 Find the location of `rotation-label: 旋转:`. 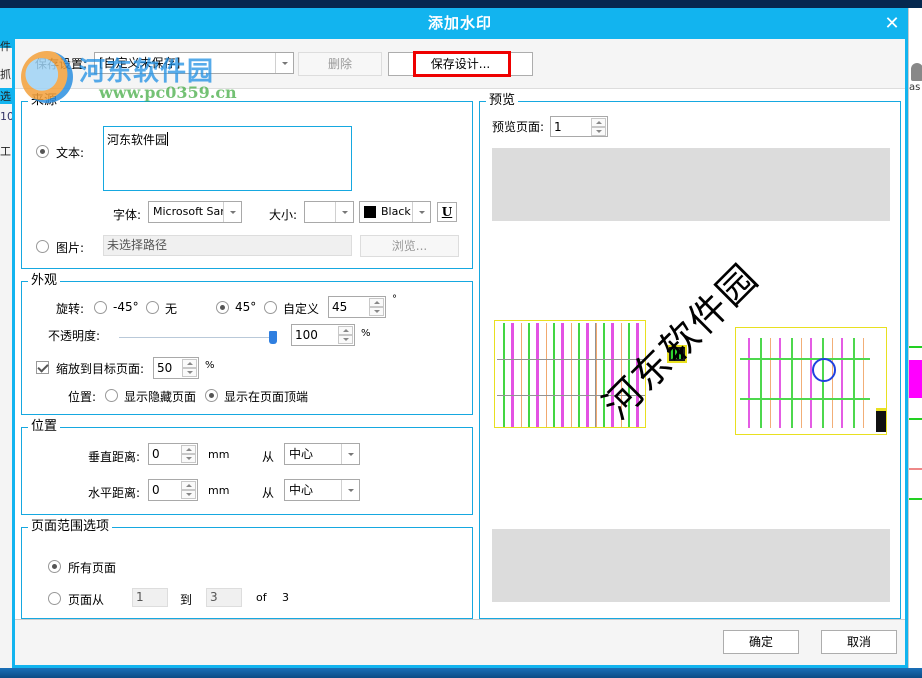

rotation-label: 旋转: is located at coordinates (70, 309).